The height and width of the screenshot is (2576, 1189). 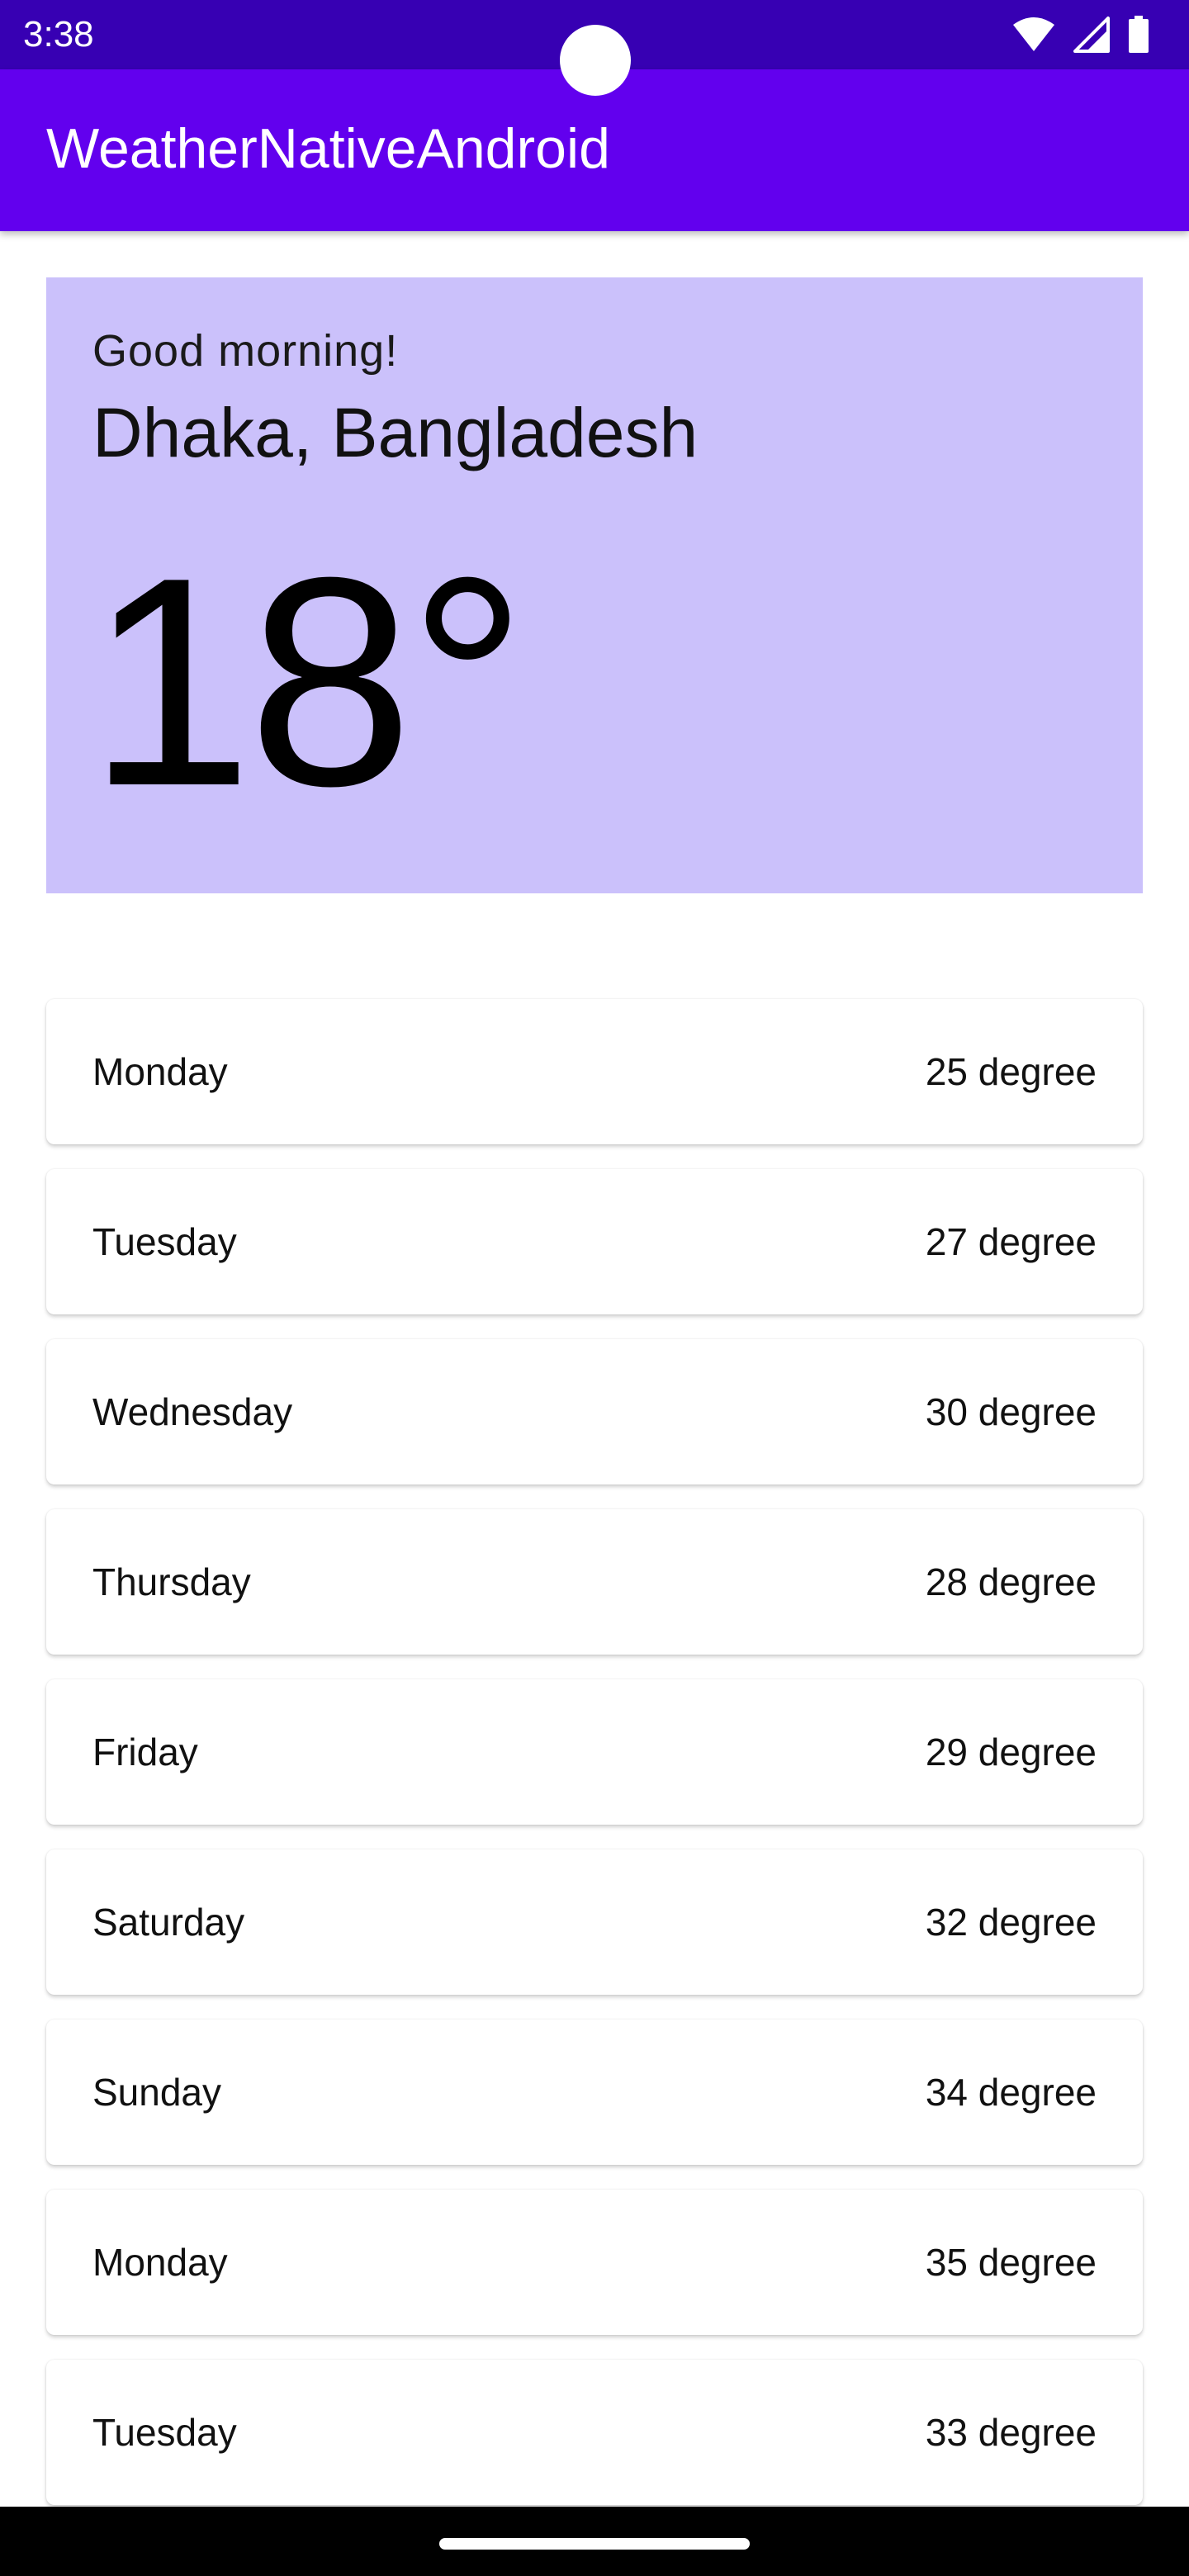 What do you see at coordinates (1011, 2092) in the screenshot?
I see `forecast-temp: 34 degree` at bounding box center [1011, 2092].